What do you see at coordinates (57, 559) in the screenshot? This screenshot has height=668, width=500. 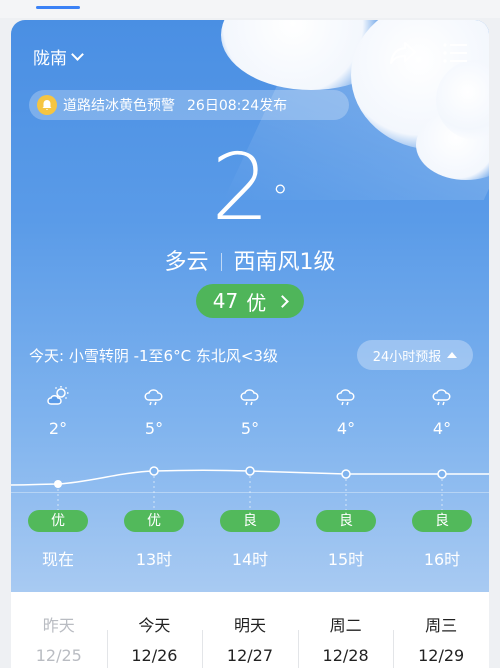 I see `hourly-time: 现在` at bounding box center [57, 559].